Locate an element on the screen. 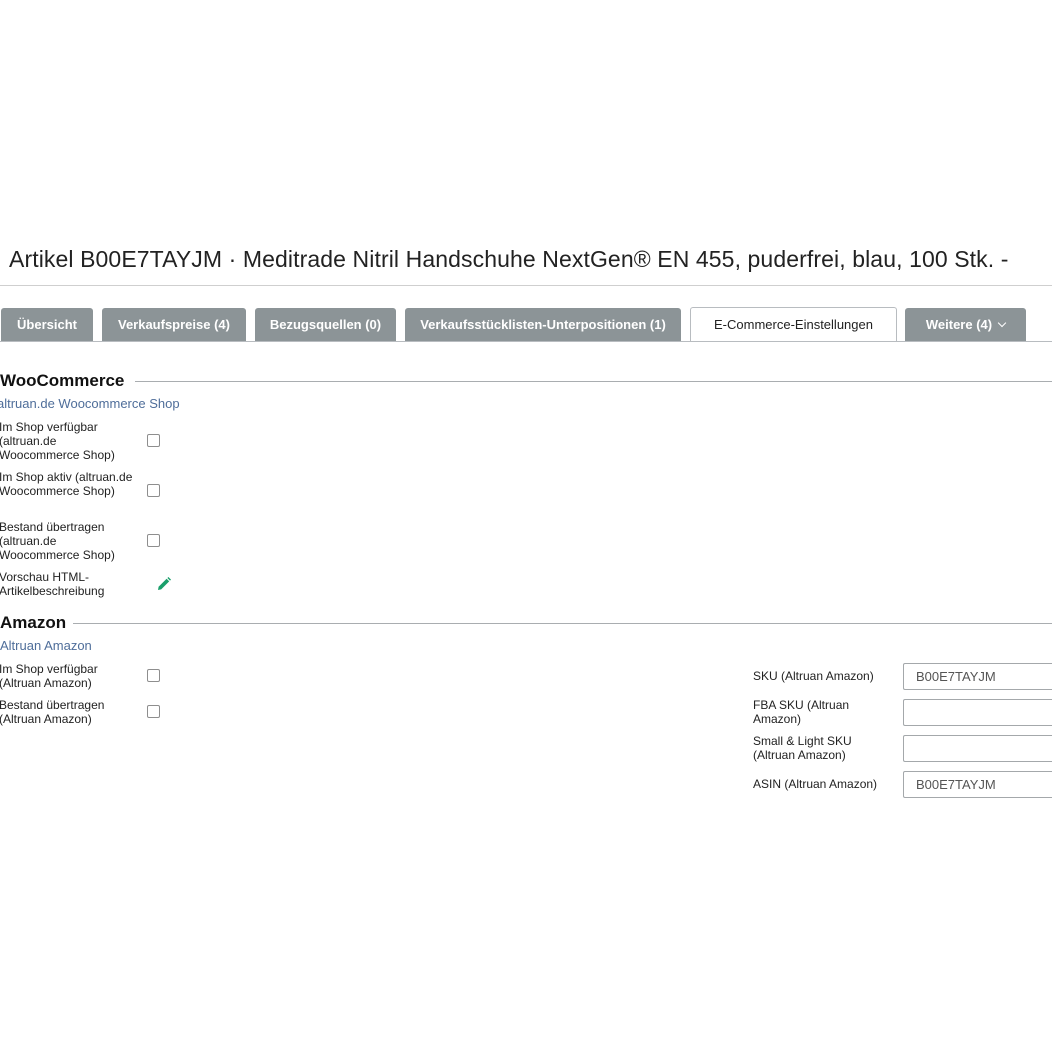 The height and width of the screenshot is (1052, 1052). tab-verkaufspreise: Verkaufspreise (4) is located at coordinates (174, 324).